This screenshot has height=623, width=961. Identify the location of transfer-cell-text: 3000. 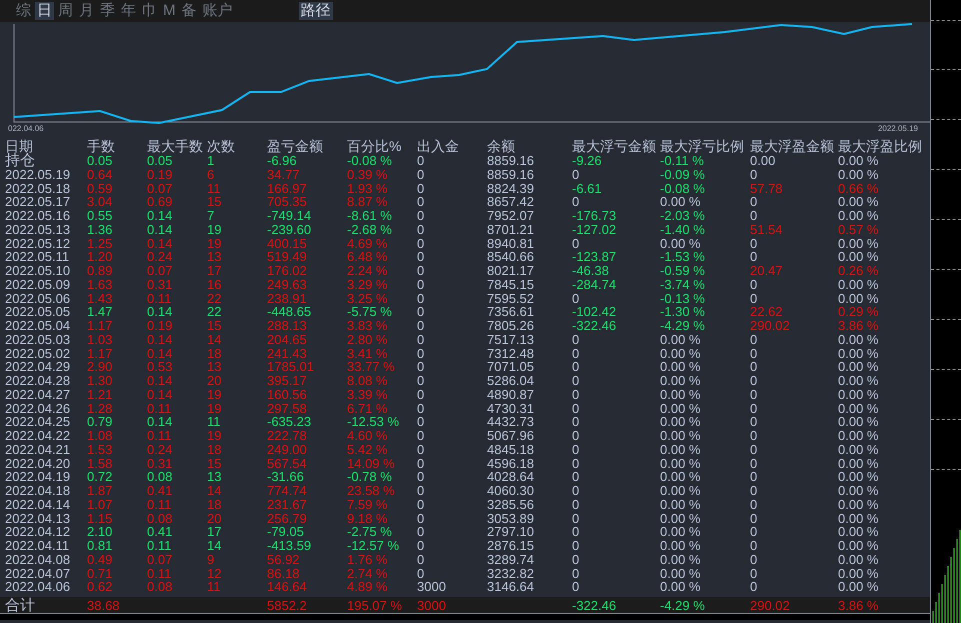
(432, 587).